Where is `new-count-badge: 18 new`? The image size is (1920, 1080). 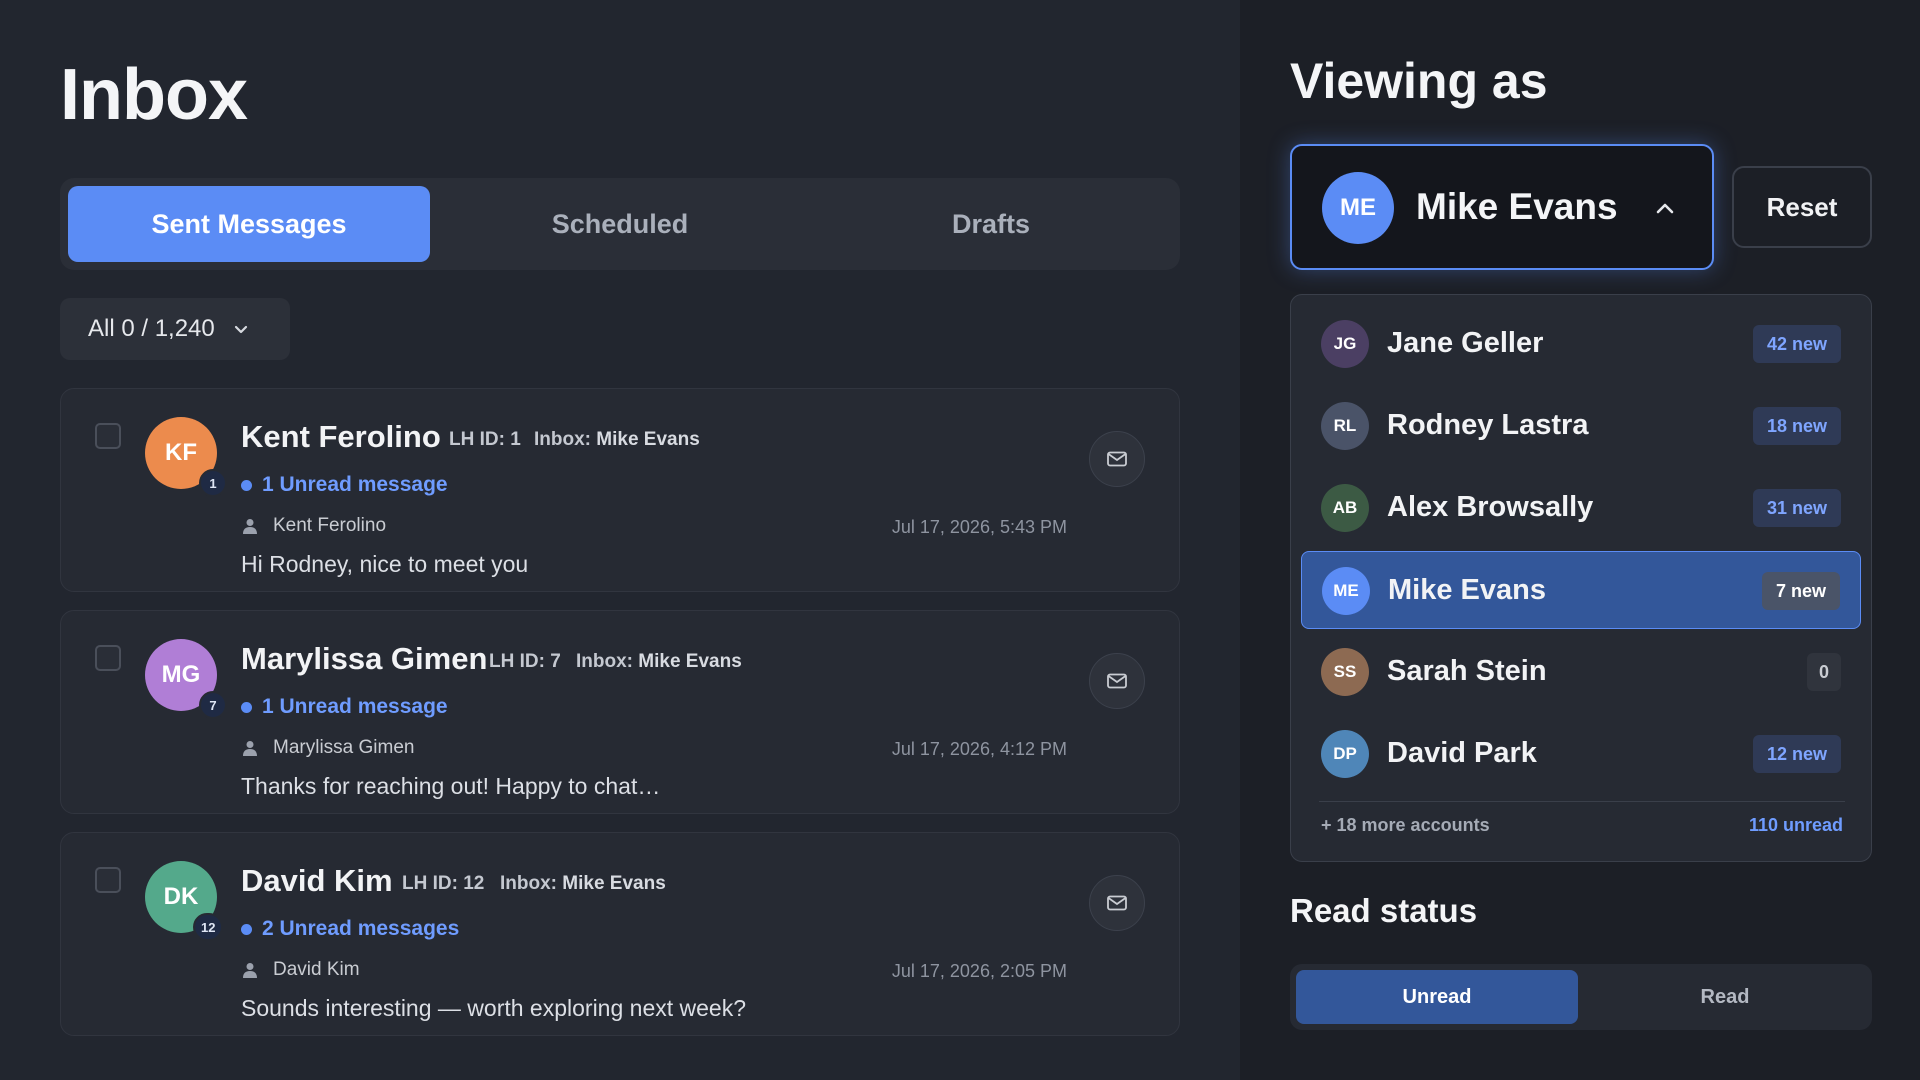 new-count-badge: 18 new is located at coordinates (1796, 426).